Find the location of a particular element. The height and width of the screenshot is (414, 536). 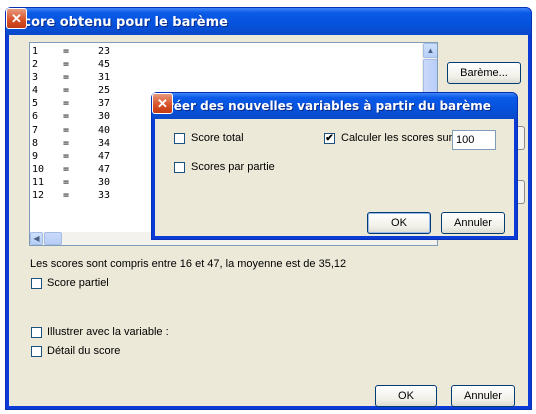

calculer-checkbox: ✔ is located at coordinates (329, 138).